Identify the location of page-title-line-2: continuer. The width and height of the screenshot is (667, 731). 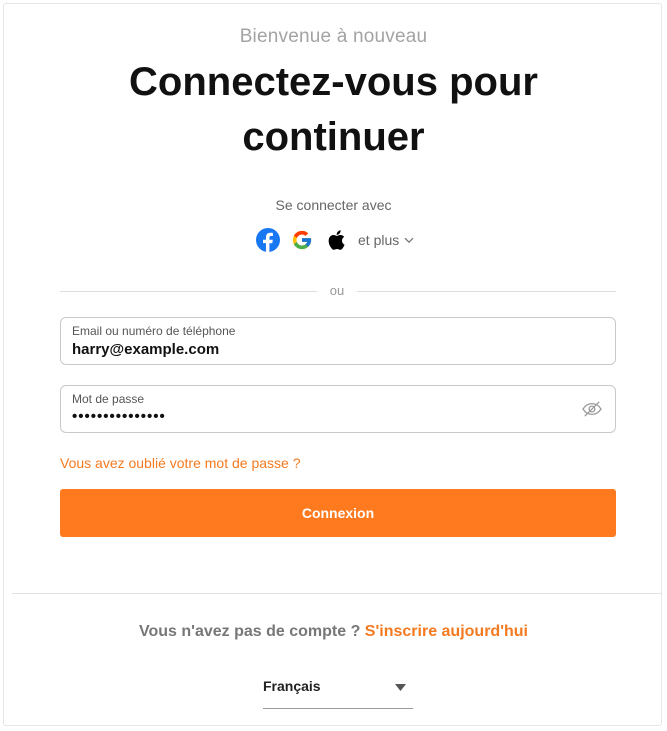
(333, 137).